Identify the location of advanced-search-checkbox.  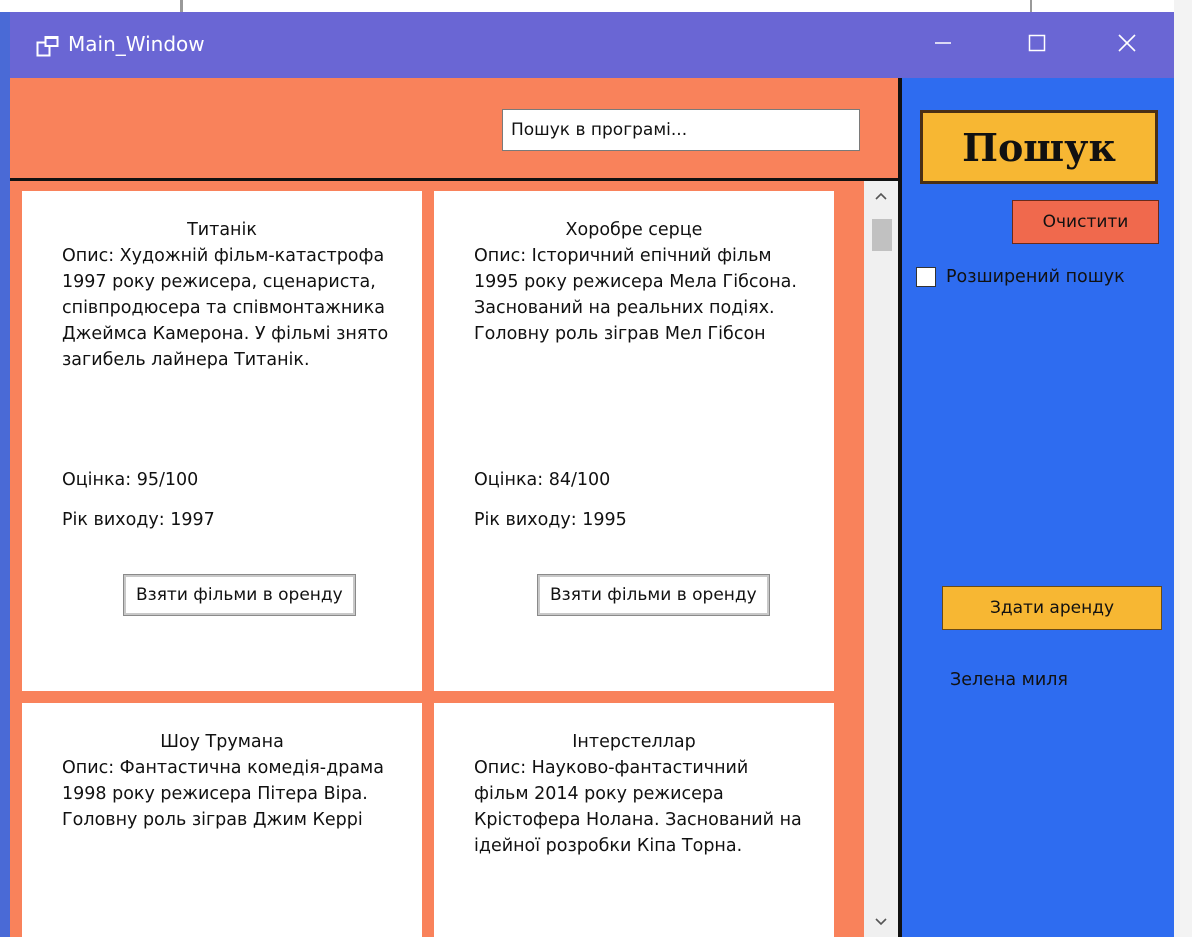
(926, 277).